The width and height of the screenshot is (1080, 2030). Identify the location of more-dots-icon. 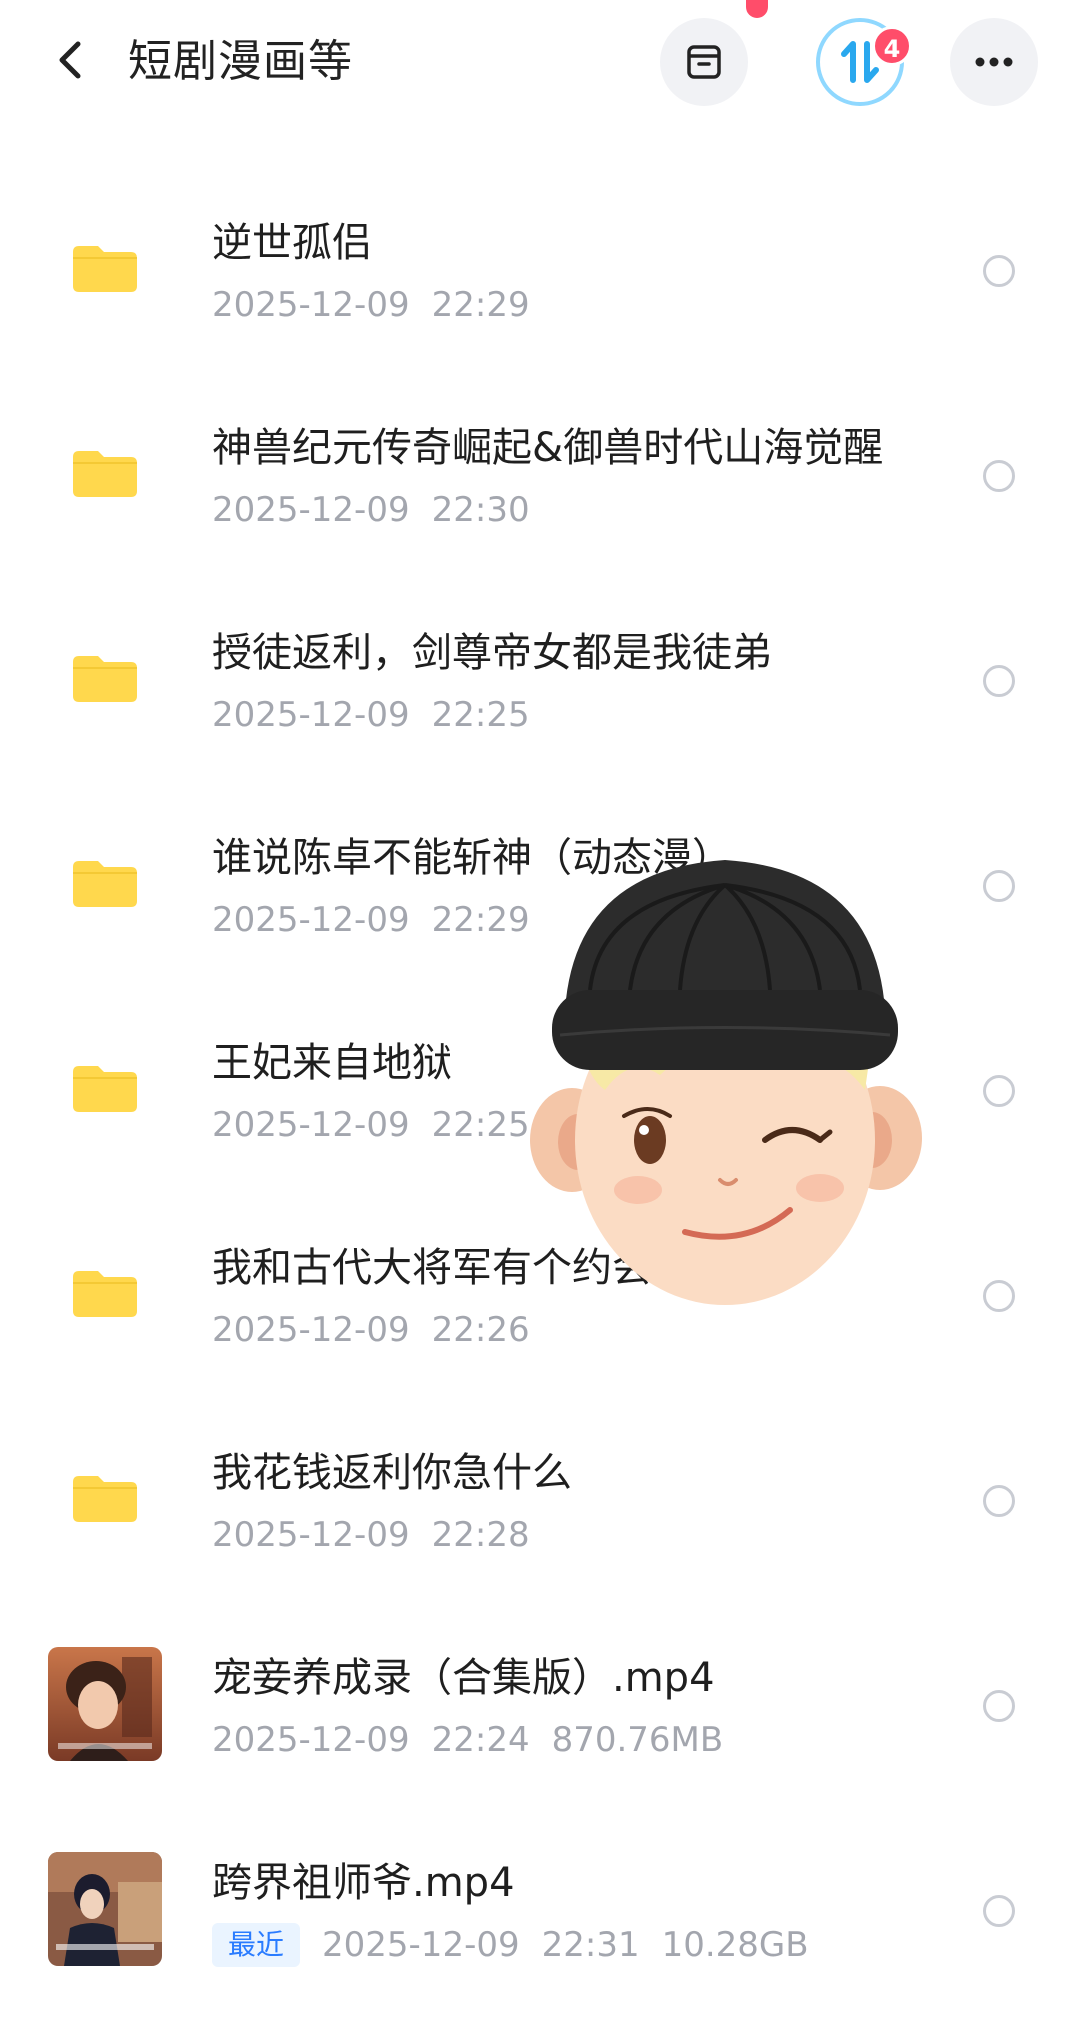
(994, 62).